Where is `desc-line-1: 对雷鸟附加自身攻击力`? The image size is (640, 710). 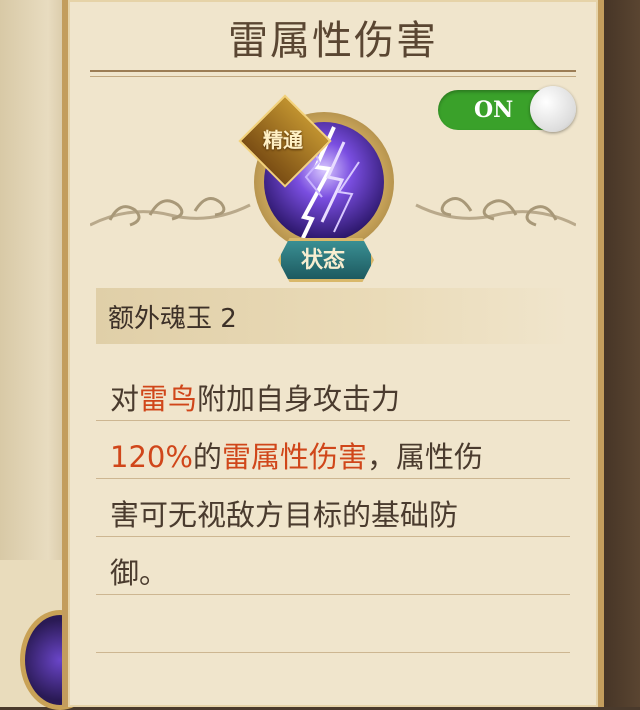
desc-line-1: 对雷鸟附加自身攻击力 is located at coordinates (255, 397).